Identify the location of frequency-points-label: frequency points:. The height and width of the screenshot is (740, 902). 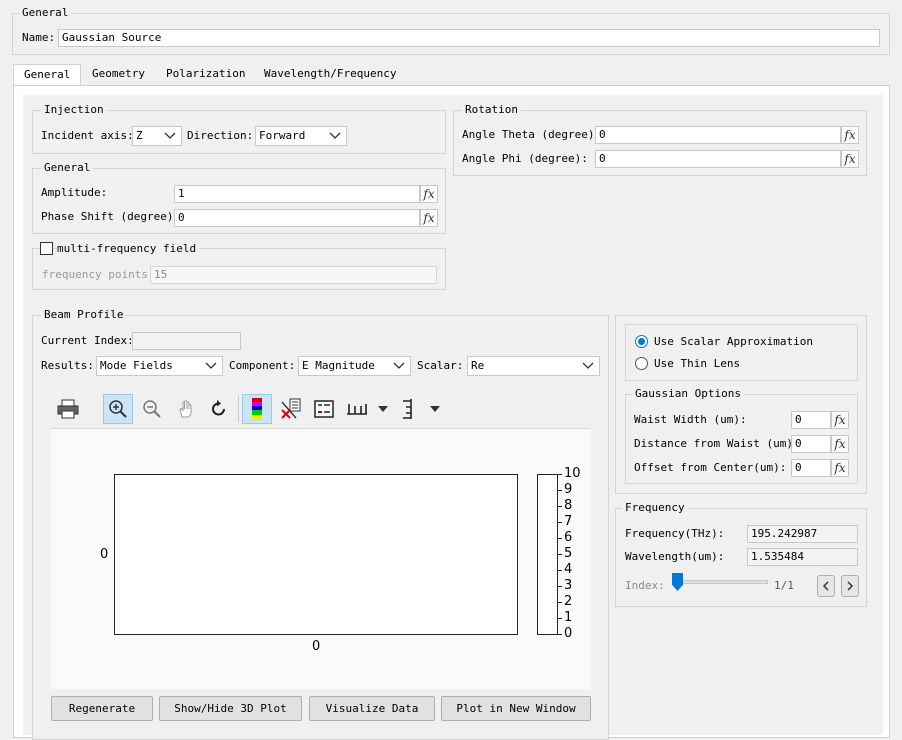
(98, 274).